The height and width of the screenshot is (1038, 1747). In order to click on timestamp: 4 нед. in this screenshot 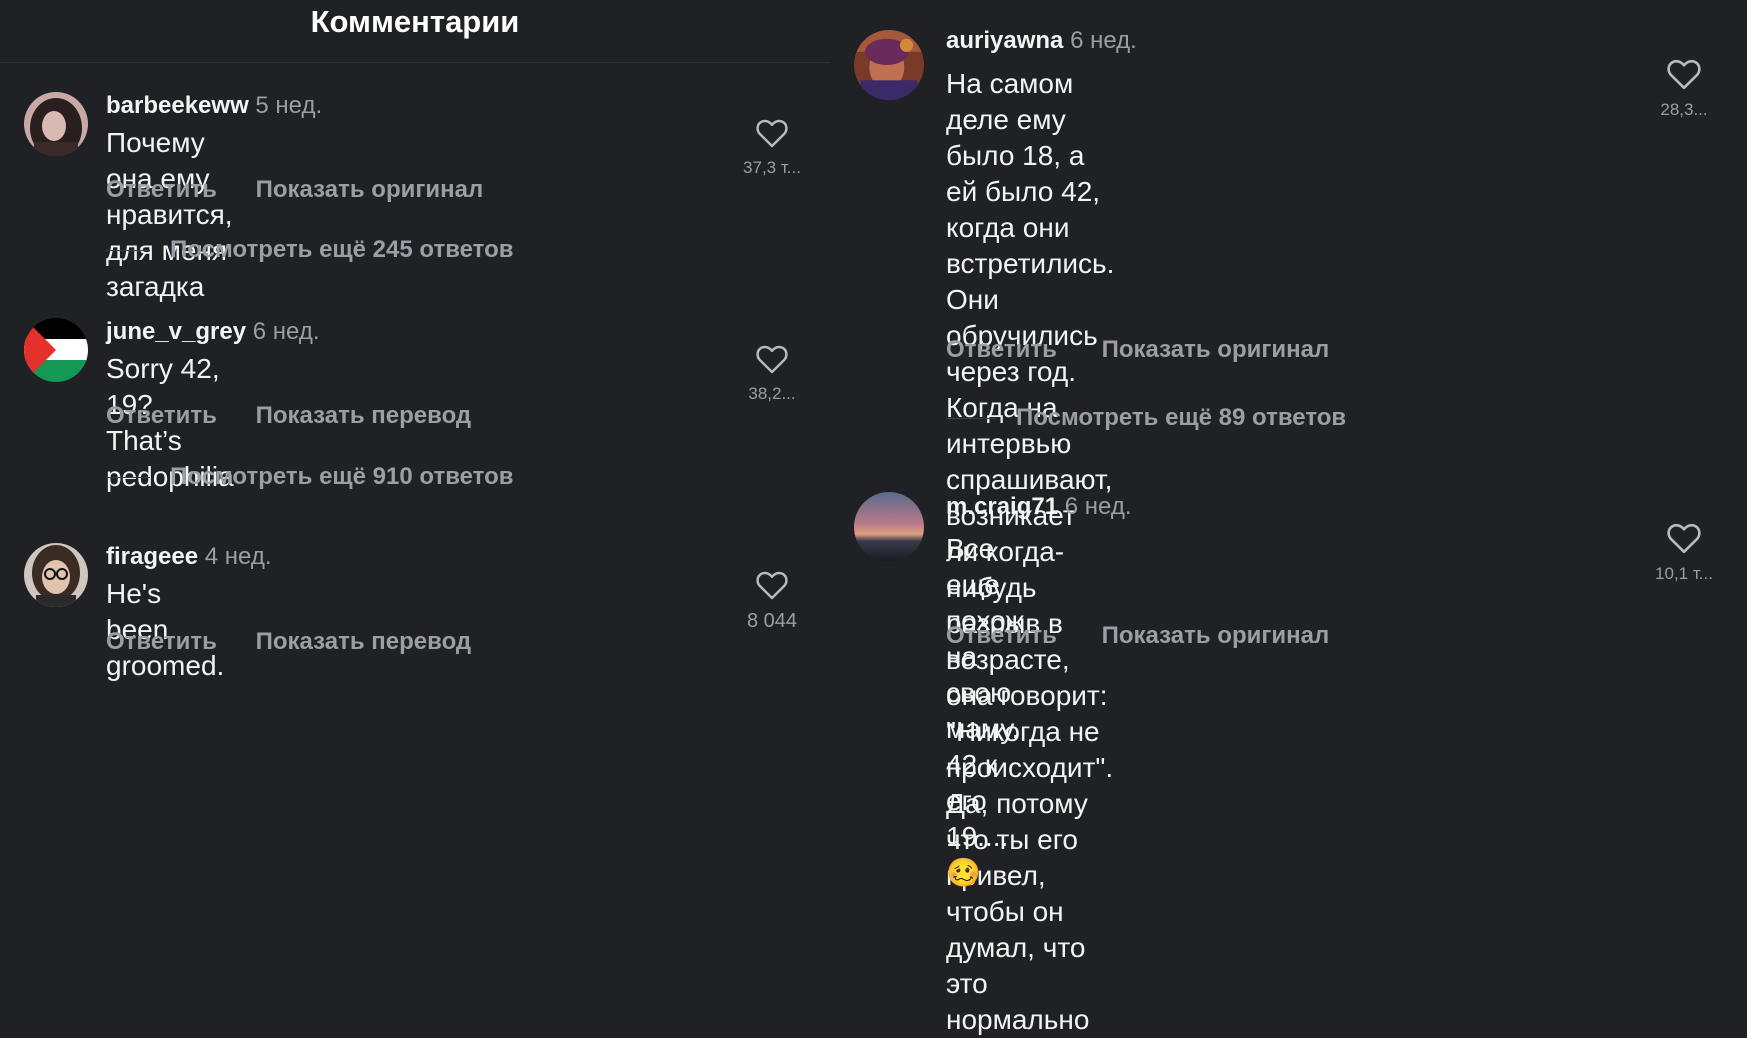, I will do `click(238, 556)`.